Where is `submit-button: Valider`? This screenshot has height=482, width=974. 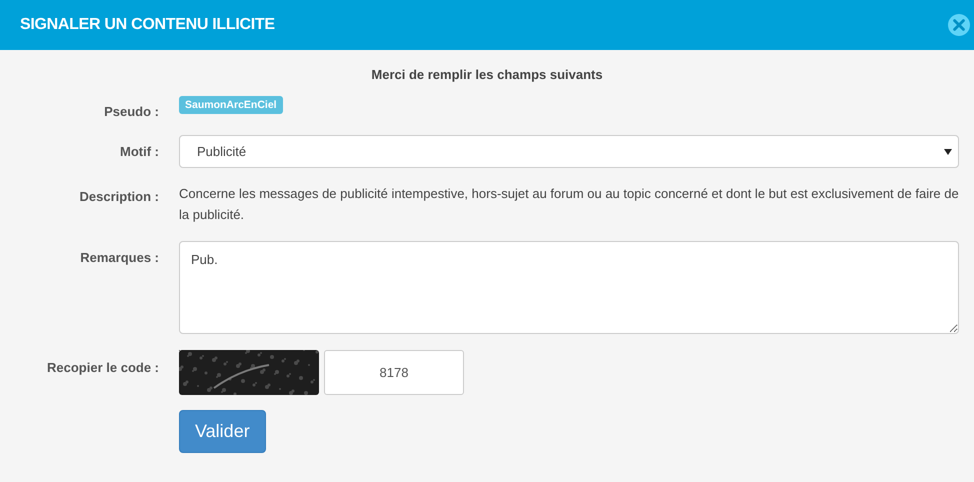
submit-button: Valider is located at coordinates (222, 431).